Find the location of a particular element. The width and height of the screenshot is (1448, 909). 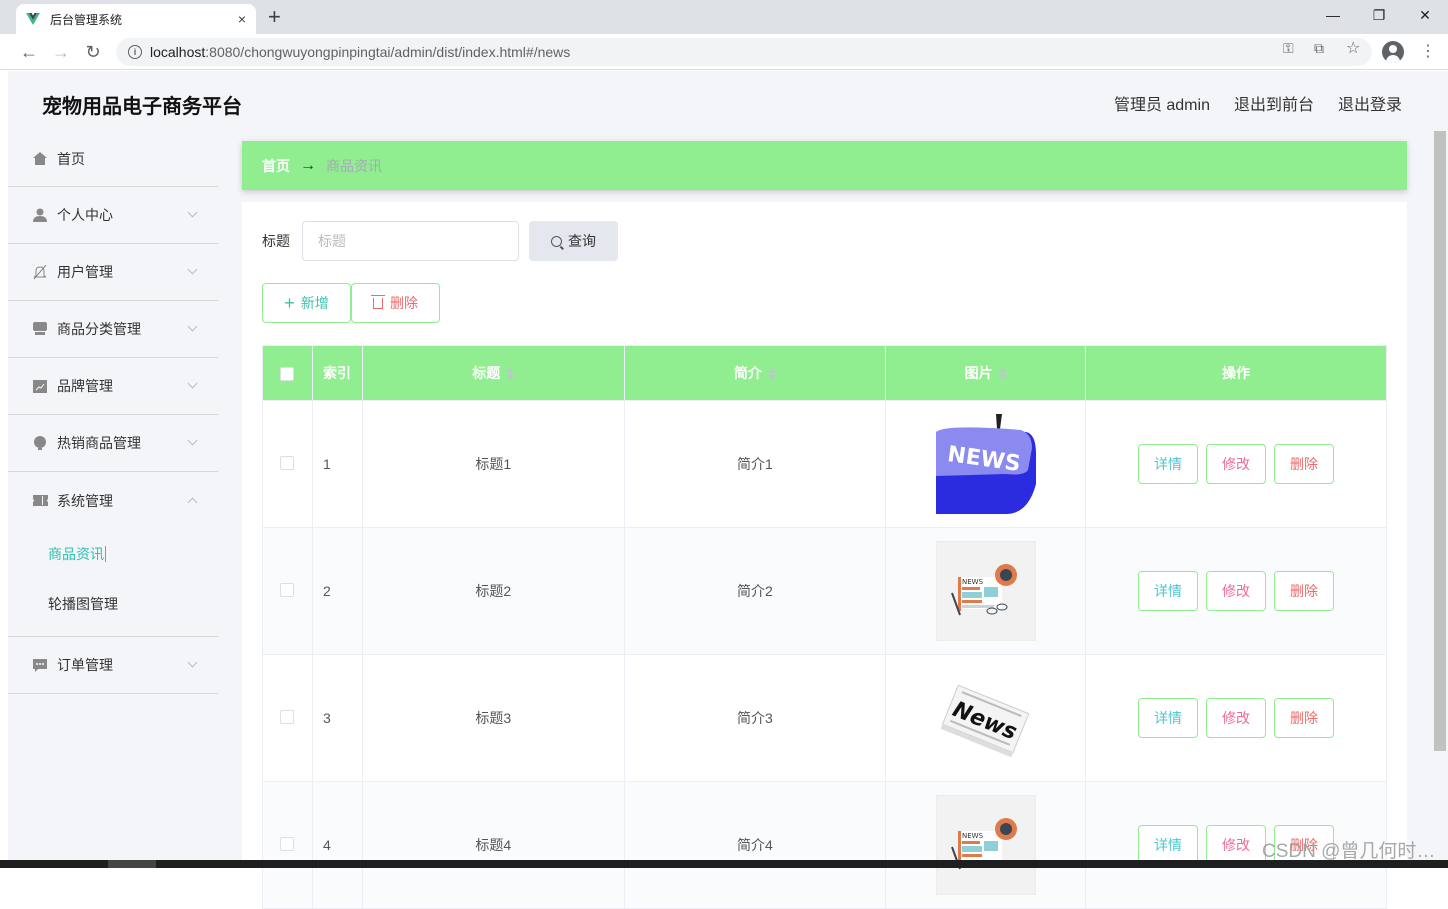

sidebar-subitem-news: 商品资讯 is located at coordinates (113, 554).